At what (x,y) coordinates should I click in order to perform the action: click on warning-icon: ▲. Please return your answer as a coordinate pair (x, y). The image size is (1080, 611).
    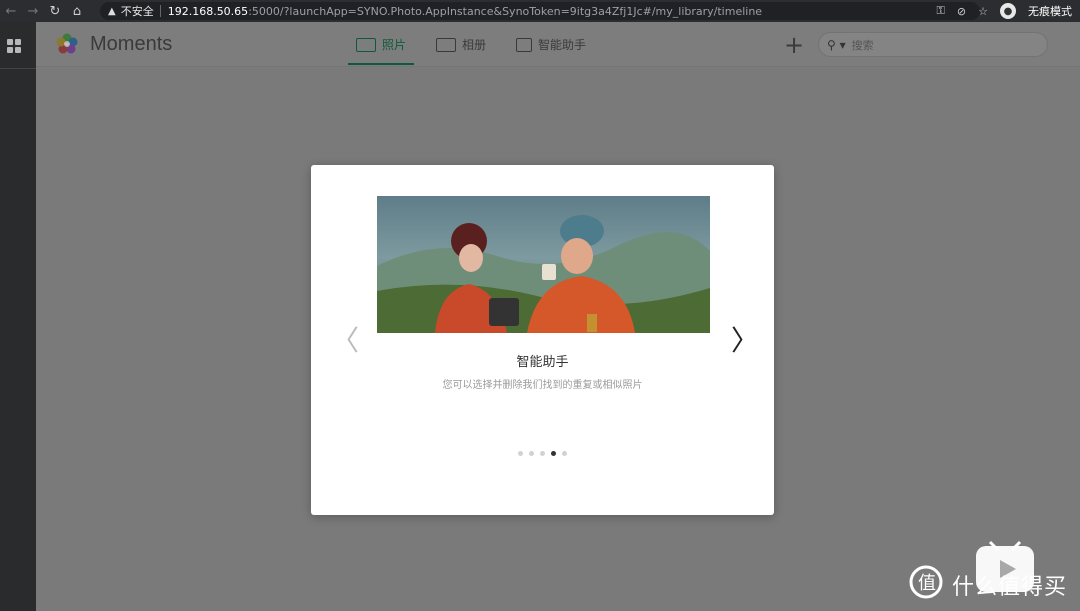
    Looking at the image, I should click on (112, 11).